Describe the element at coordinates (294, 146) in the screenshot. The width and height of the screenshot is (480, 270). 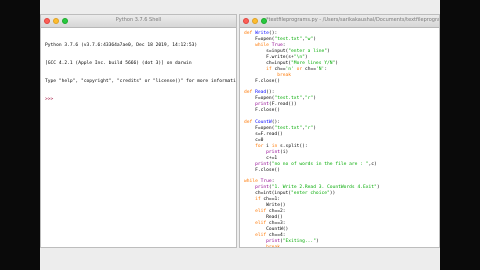
I see `code-token: s.split():` at that location.